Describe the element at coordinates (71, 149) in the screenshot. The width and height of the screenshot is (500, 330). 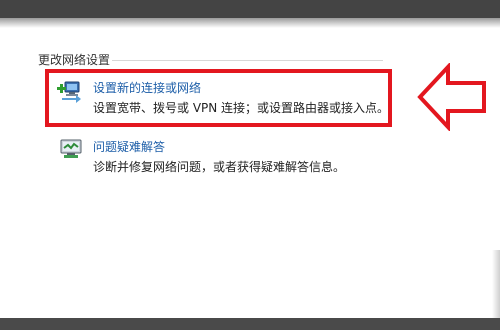
I see `troubleshoot-icon` at that location.